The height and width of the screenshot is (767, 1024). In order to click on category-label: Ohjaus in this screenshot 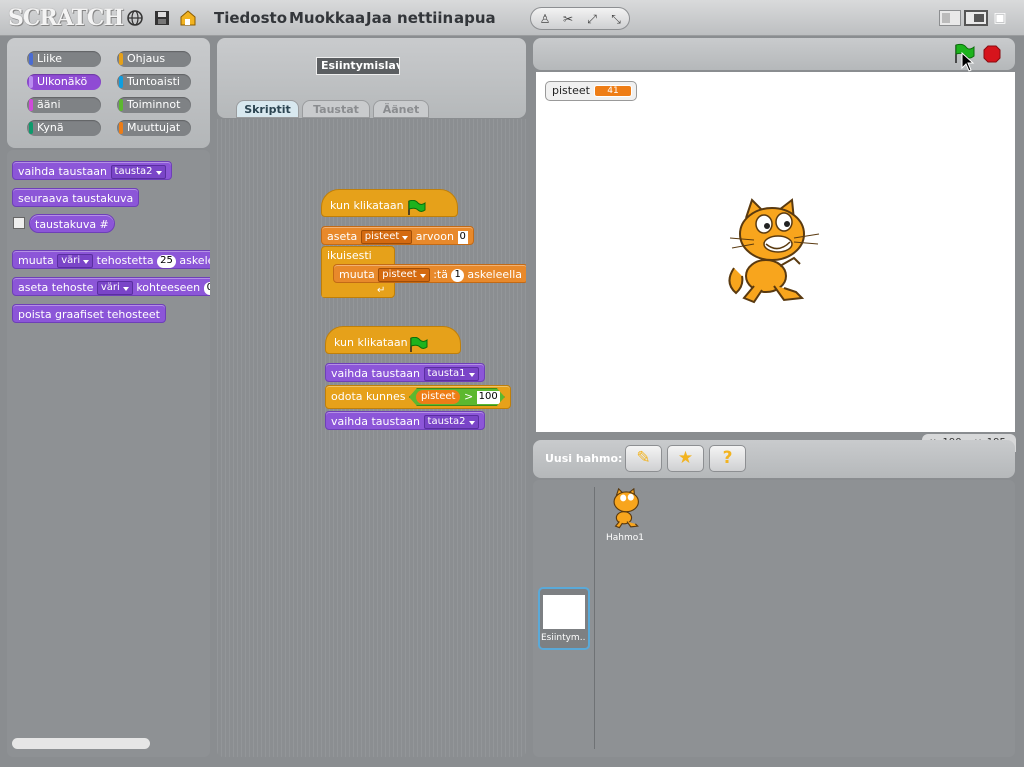, I will do `click(146, 58)`.